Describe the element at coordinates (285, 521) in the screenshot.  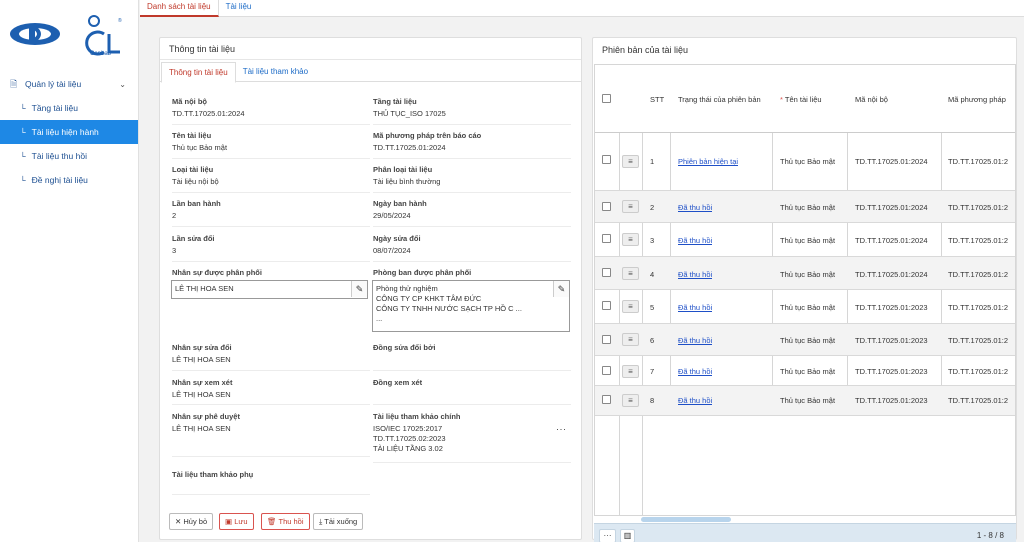
I see `revoke-button: 🗑 Thu hồi` at that location.